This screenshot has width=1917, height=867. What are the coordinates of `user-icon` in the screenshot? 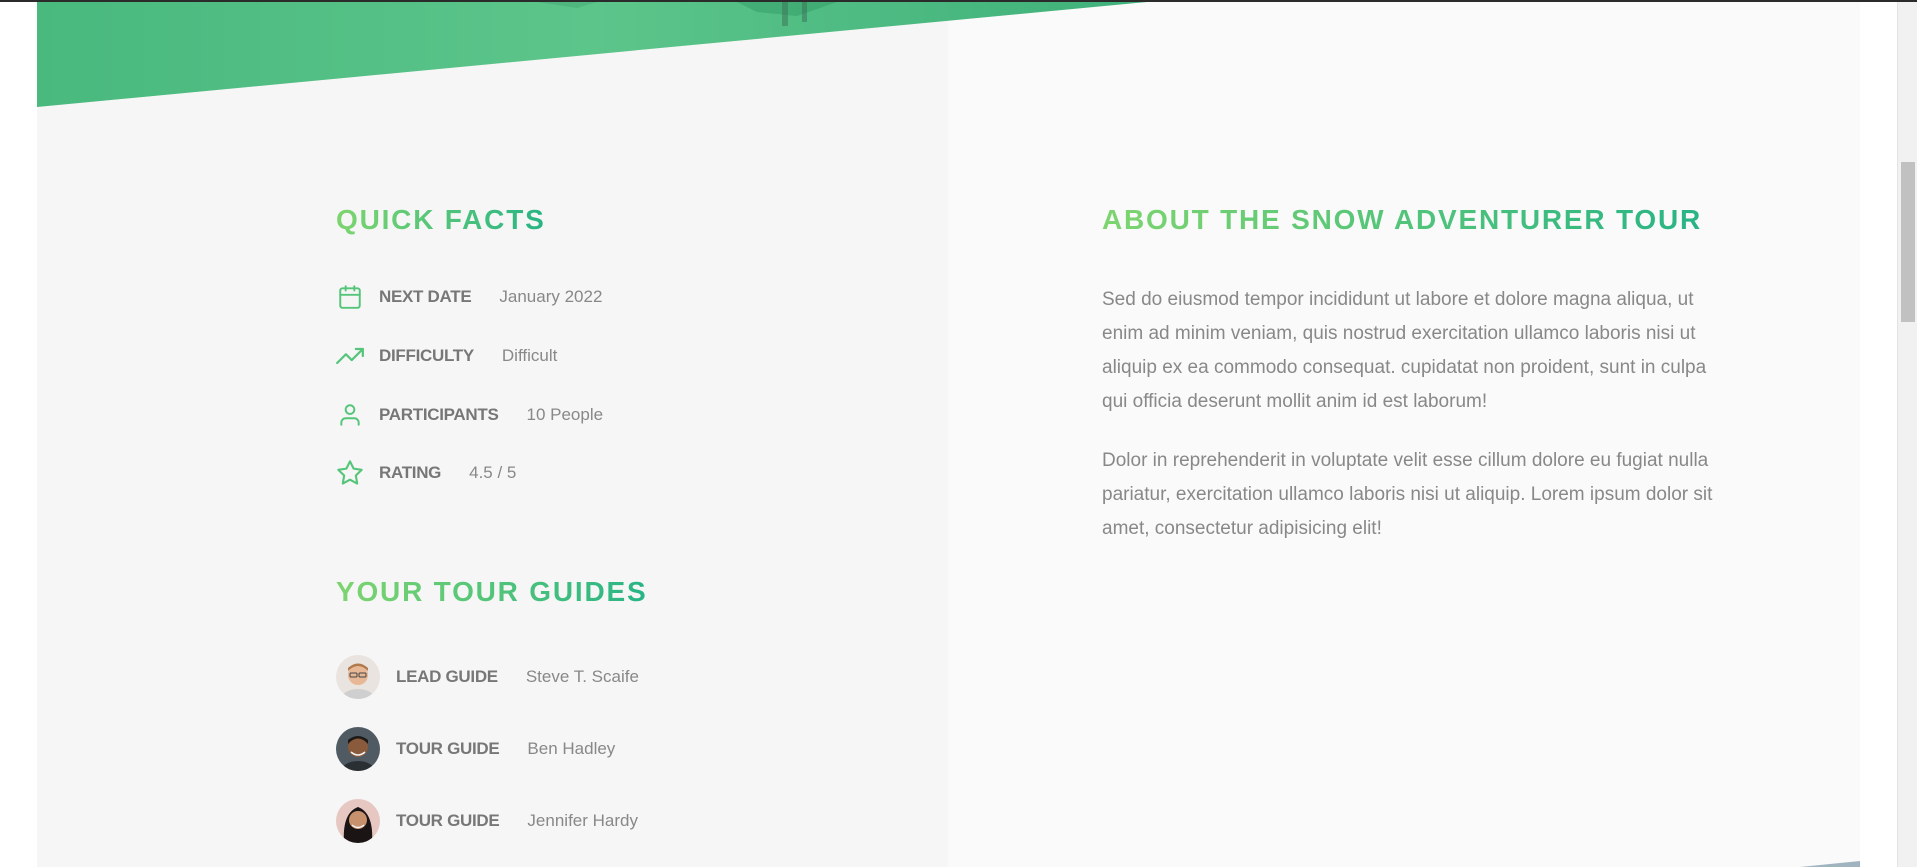 It's located at (350, 415).